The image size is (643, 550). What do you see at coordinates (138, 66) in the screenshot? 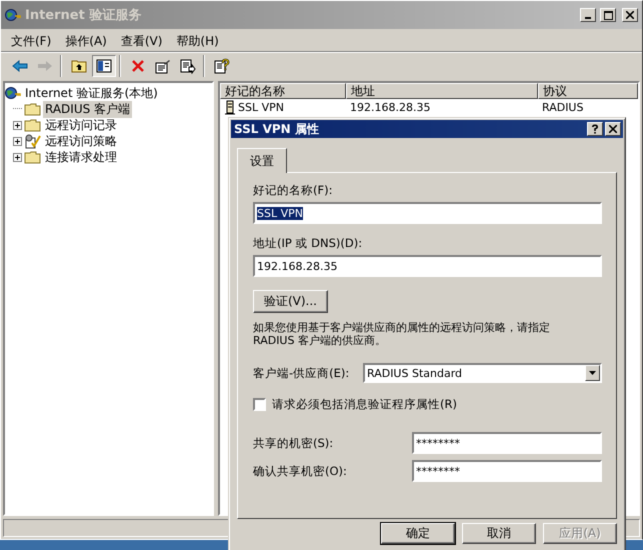
I see `delete-icon` at bounding box center [138, 66].